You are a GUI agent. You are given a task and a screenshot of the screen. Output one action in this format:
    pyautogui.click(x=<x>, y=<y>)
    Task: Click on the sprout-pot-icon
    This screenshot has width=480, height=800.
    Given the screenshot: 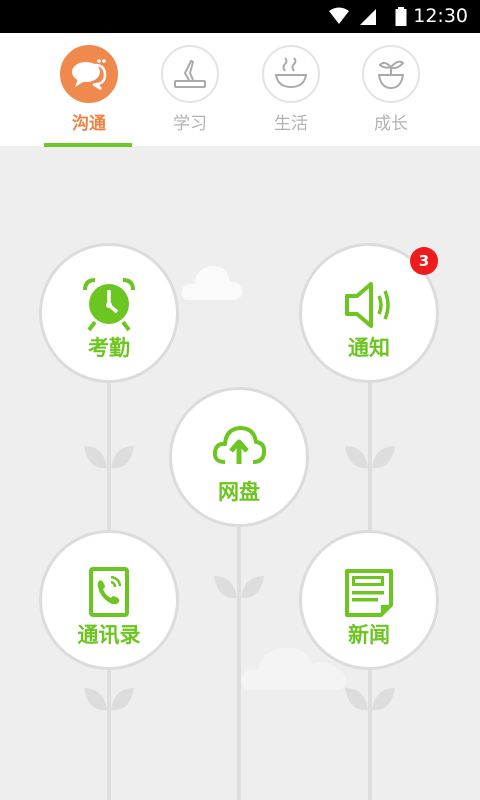 What is the action you would take?
    pyautogui.click(x=391, y=74)
    